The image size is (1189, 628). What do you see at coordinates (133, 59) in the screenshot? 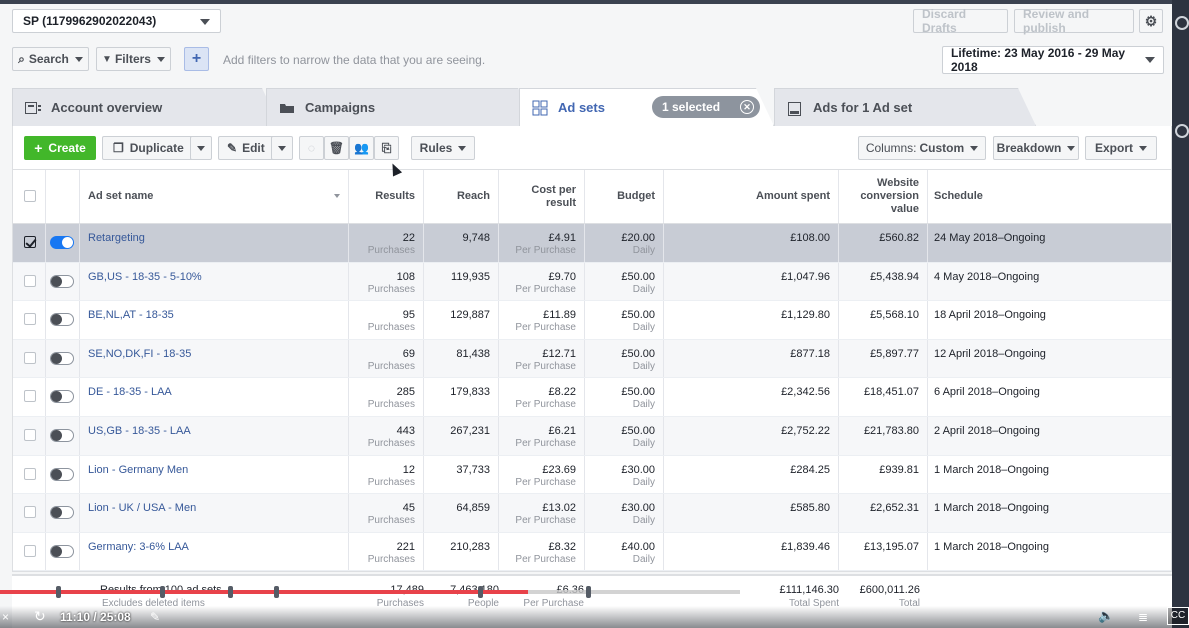
I see `filters-button: ▼ Filters` at bounding box center [133, 59].